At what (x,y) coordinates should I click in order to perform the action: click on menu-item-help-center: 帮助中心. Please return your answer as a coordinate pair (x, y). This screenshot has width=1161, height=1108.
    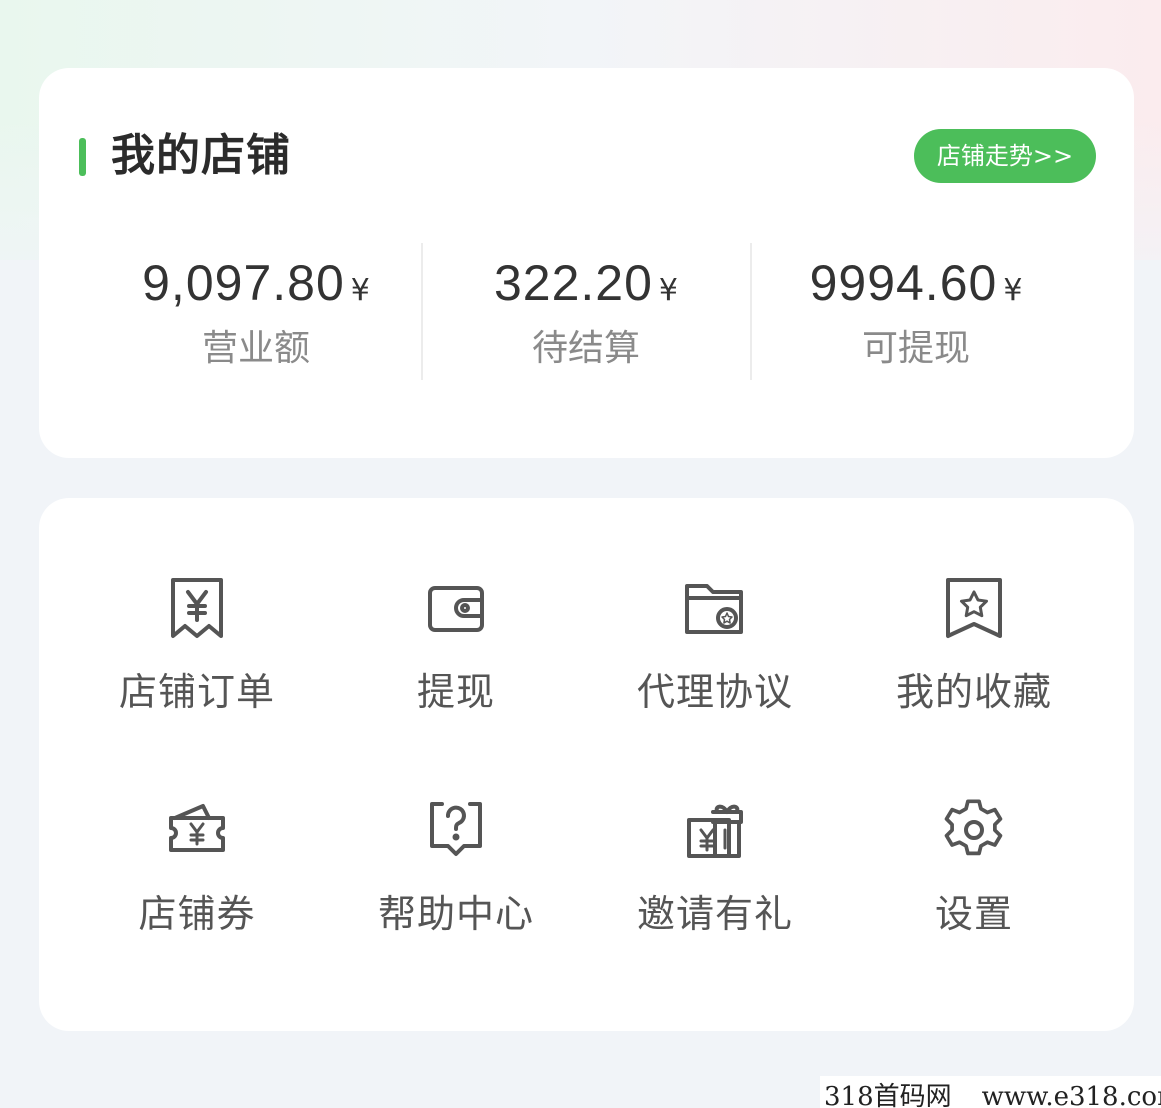
    Looking at the image, I should click on (456, 894).